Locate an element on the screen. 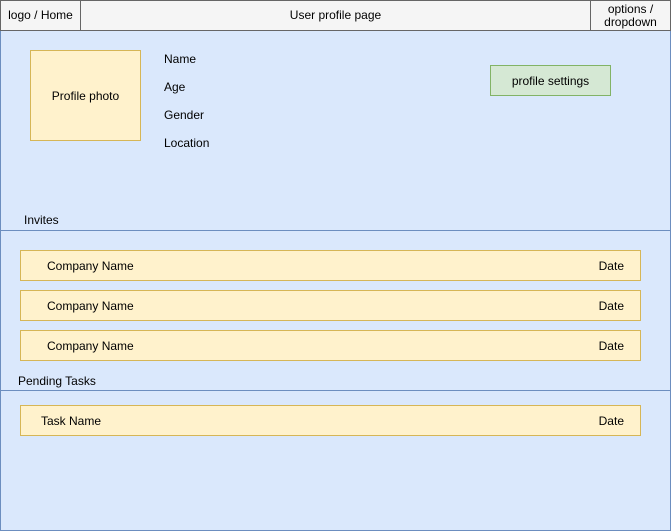 This screenshot has height=531, width=671. profile-photo-label: Profile photo is located at coordinates (85, 95).